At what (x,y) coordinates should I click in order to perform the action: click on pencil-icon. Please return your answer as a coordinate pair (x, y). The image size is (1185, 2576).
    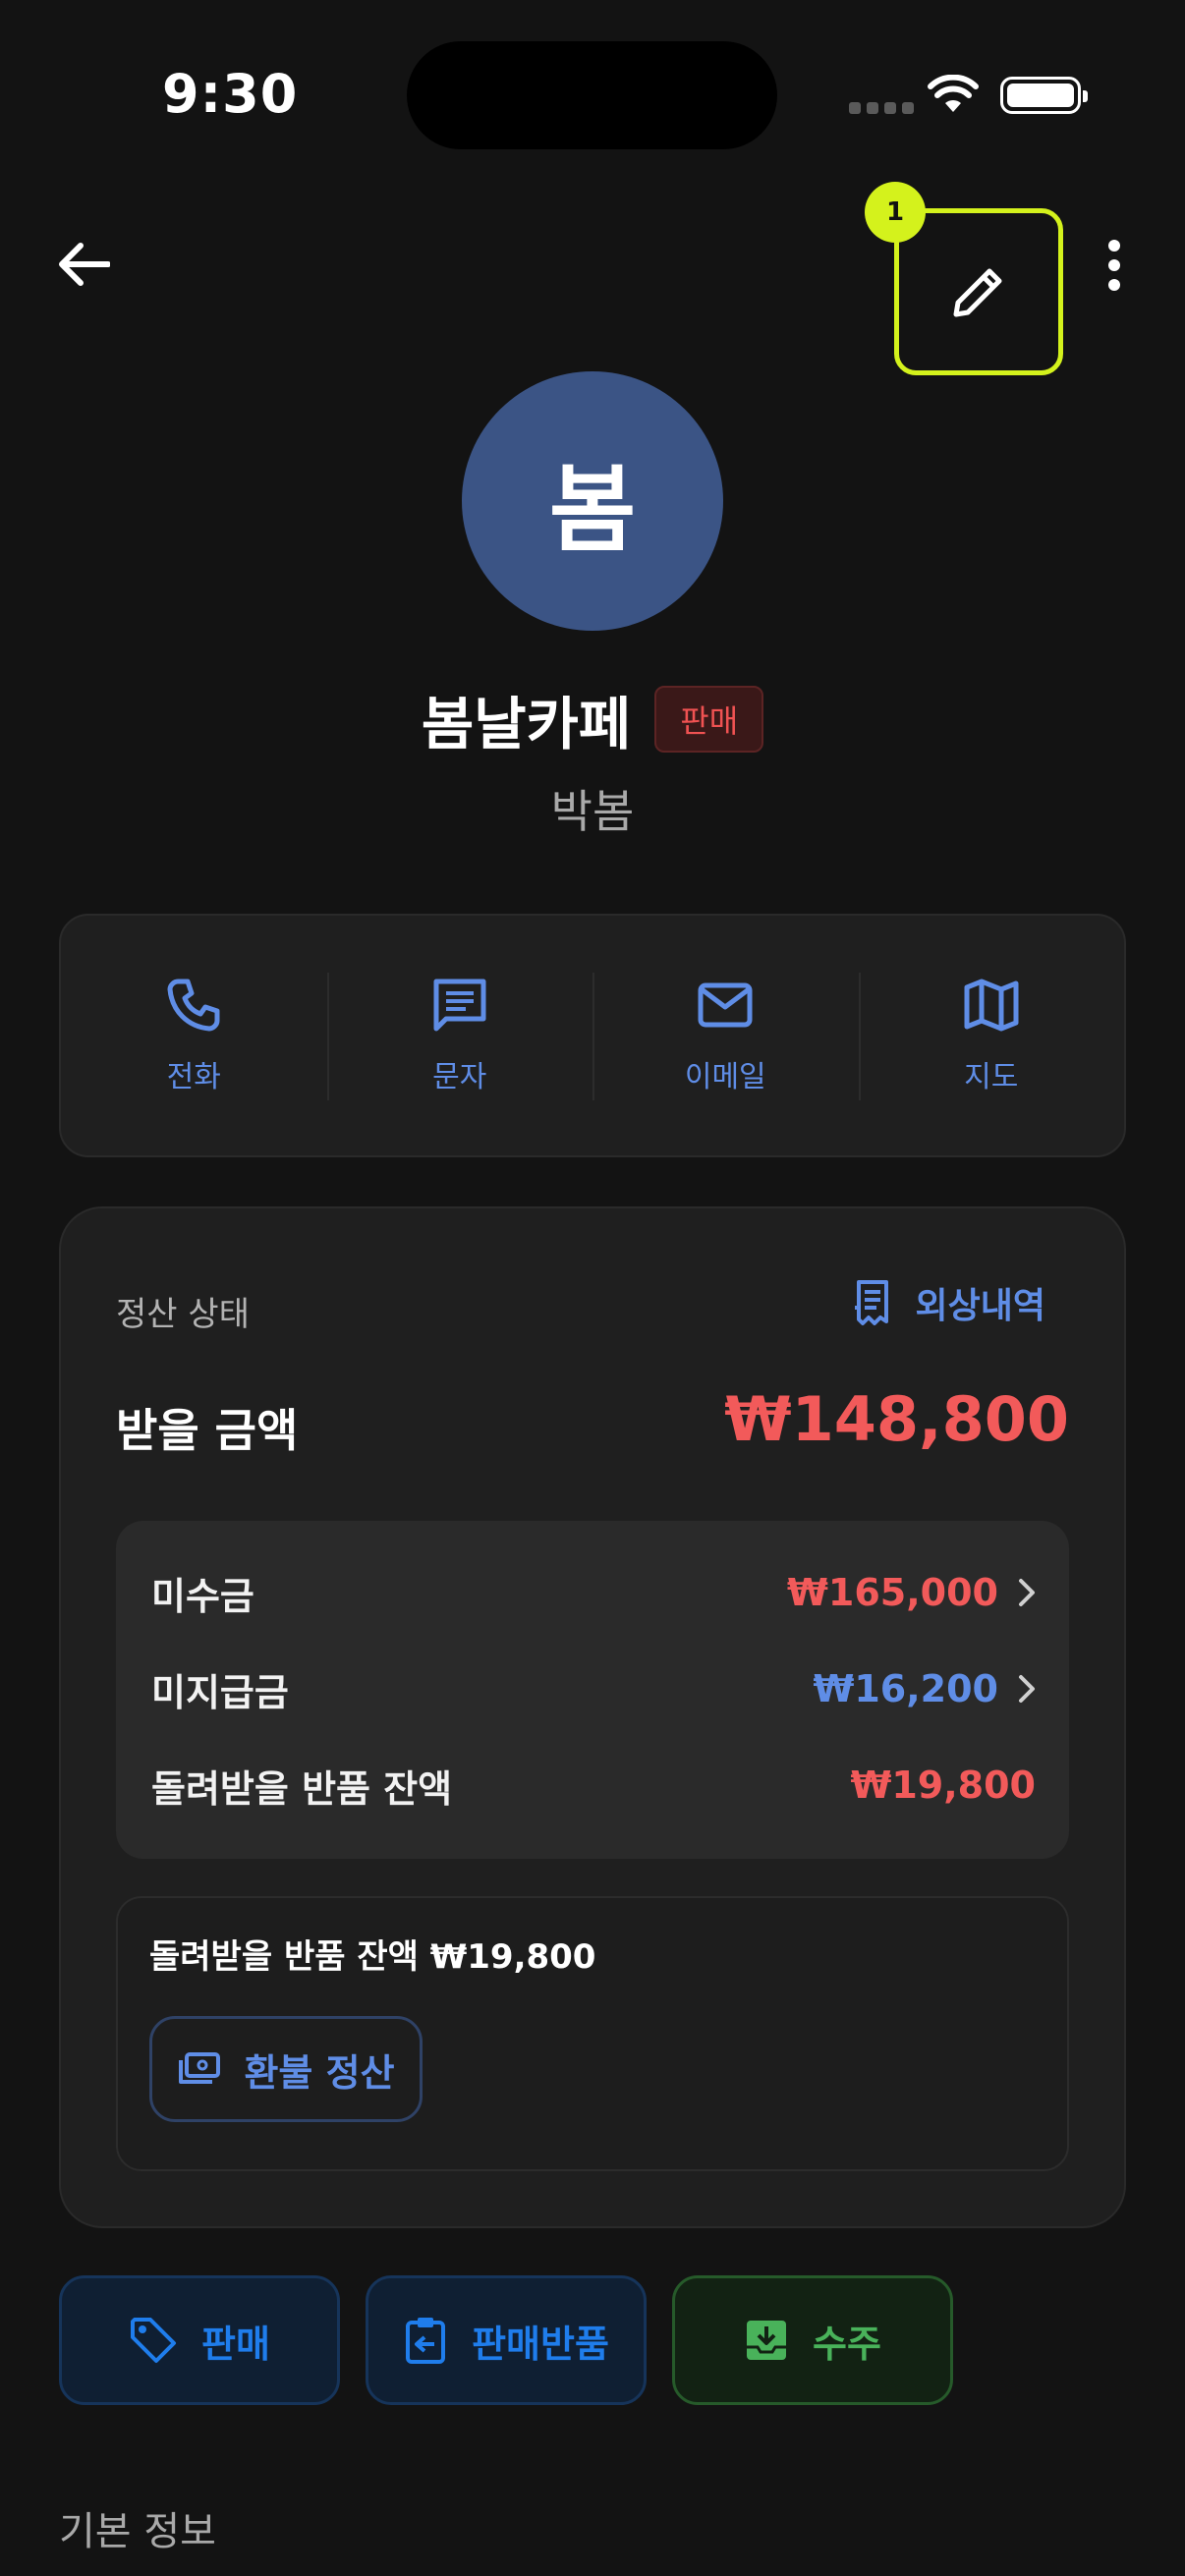
    Looking at the image, I should click on (978, 292).